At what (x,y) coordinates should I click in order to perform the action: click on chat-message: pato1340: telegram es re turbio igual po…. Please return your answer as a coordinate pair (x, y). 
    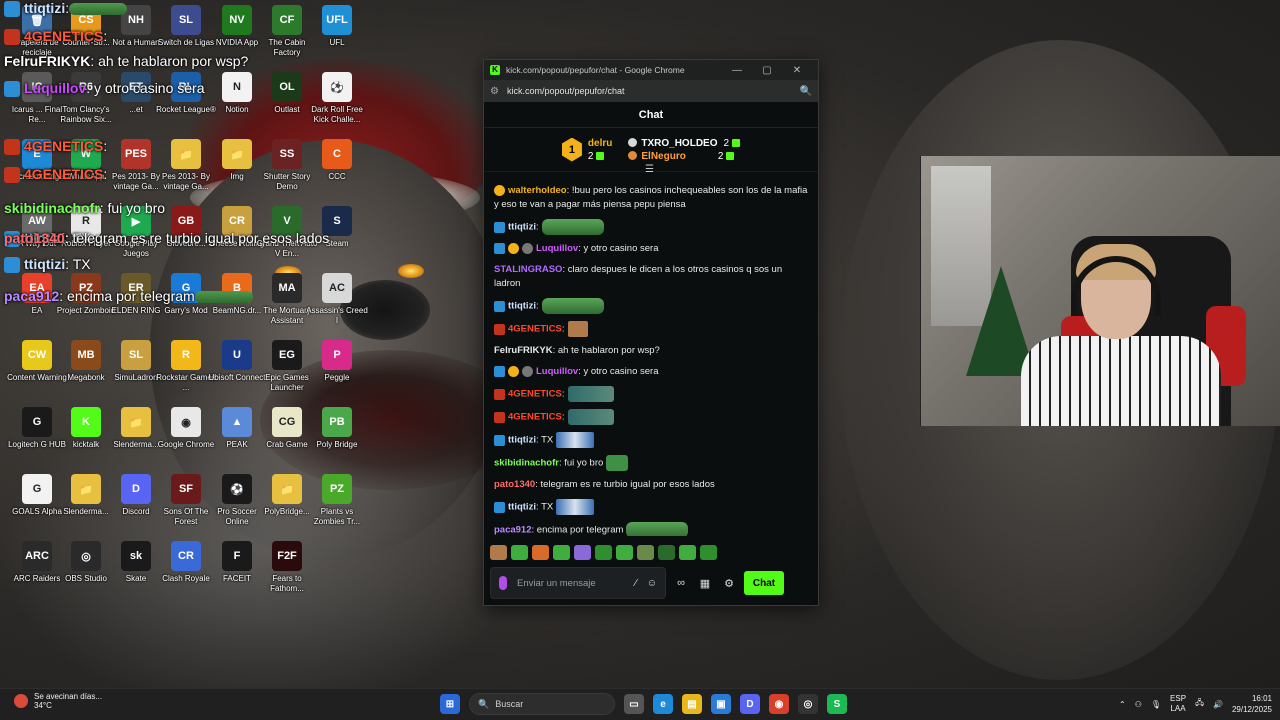
    Looking at the image, I should click on (651, 485).